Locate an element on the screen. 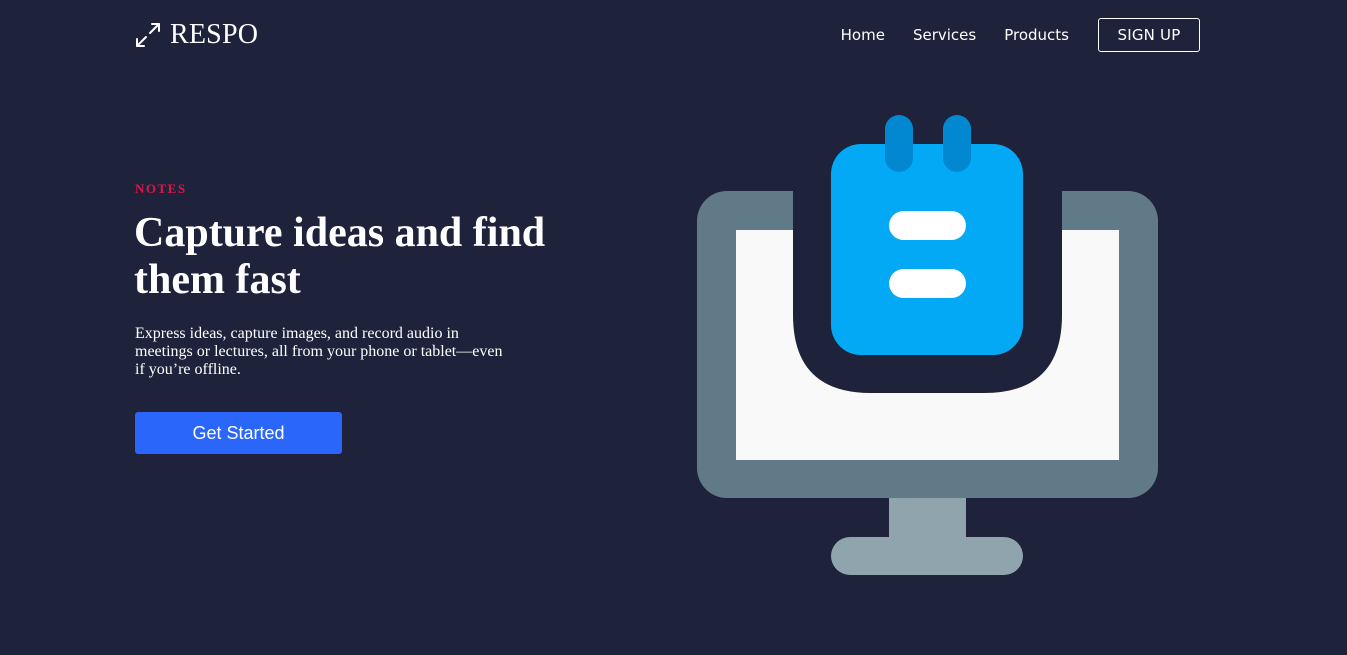 Image resolution: width=1347 pixels, height=655 pixels. hero-headline: Capture ideas and find them fast is located at coordinates (340, 256).